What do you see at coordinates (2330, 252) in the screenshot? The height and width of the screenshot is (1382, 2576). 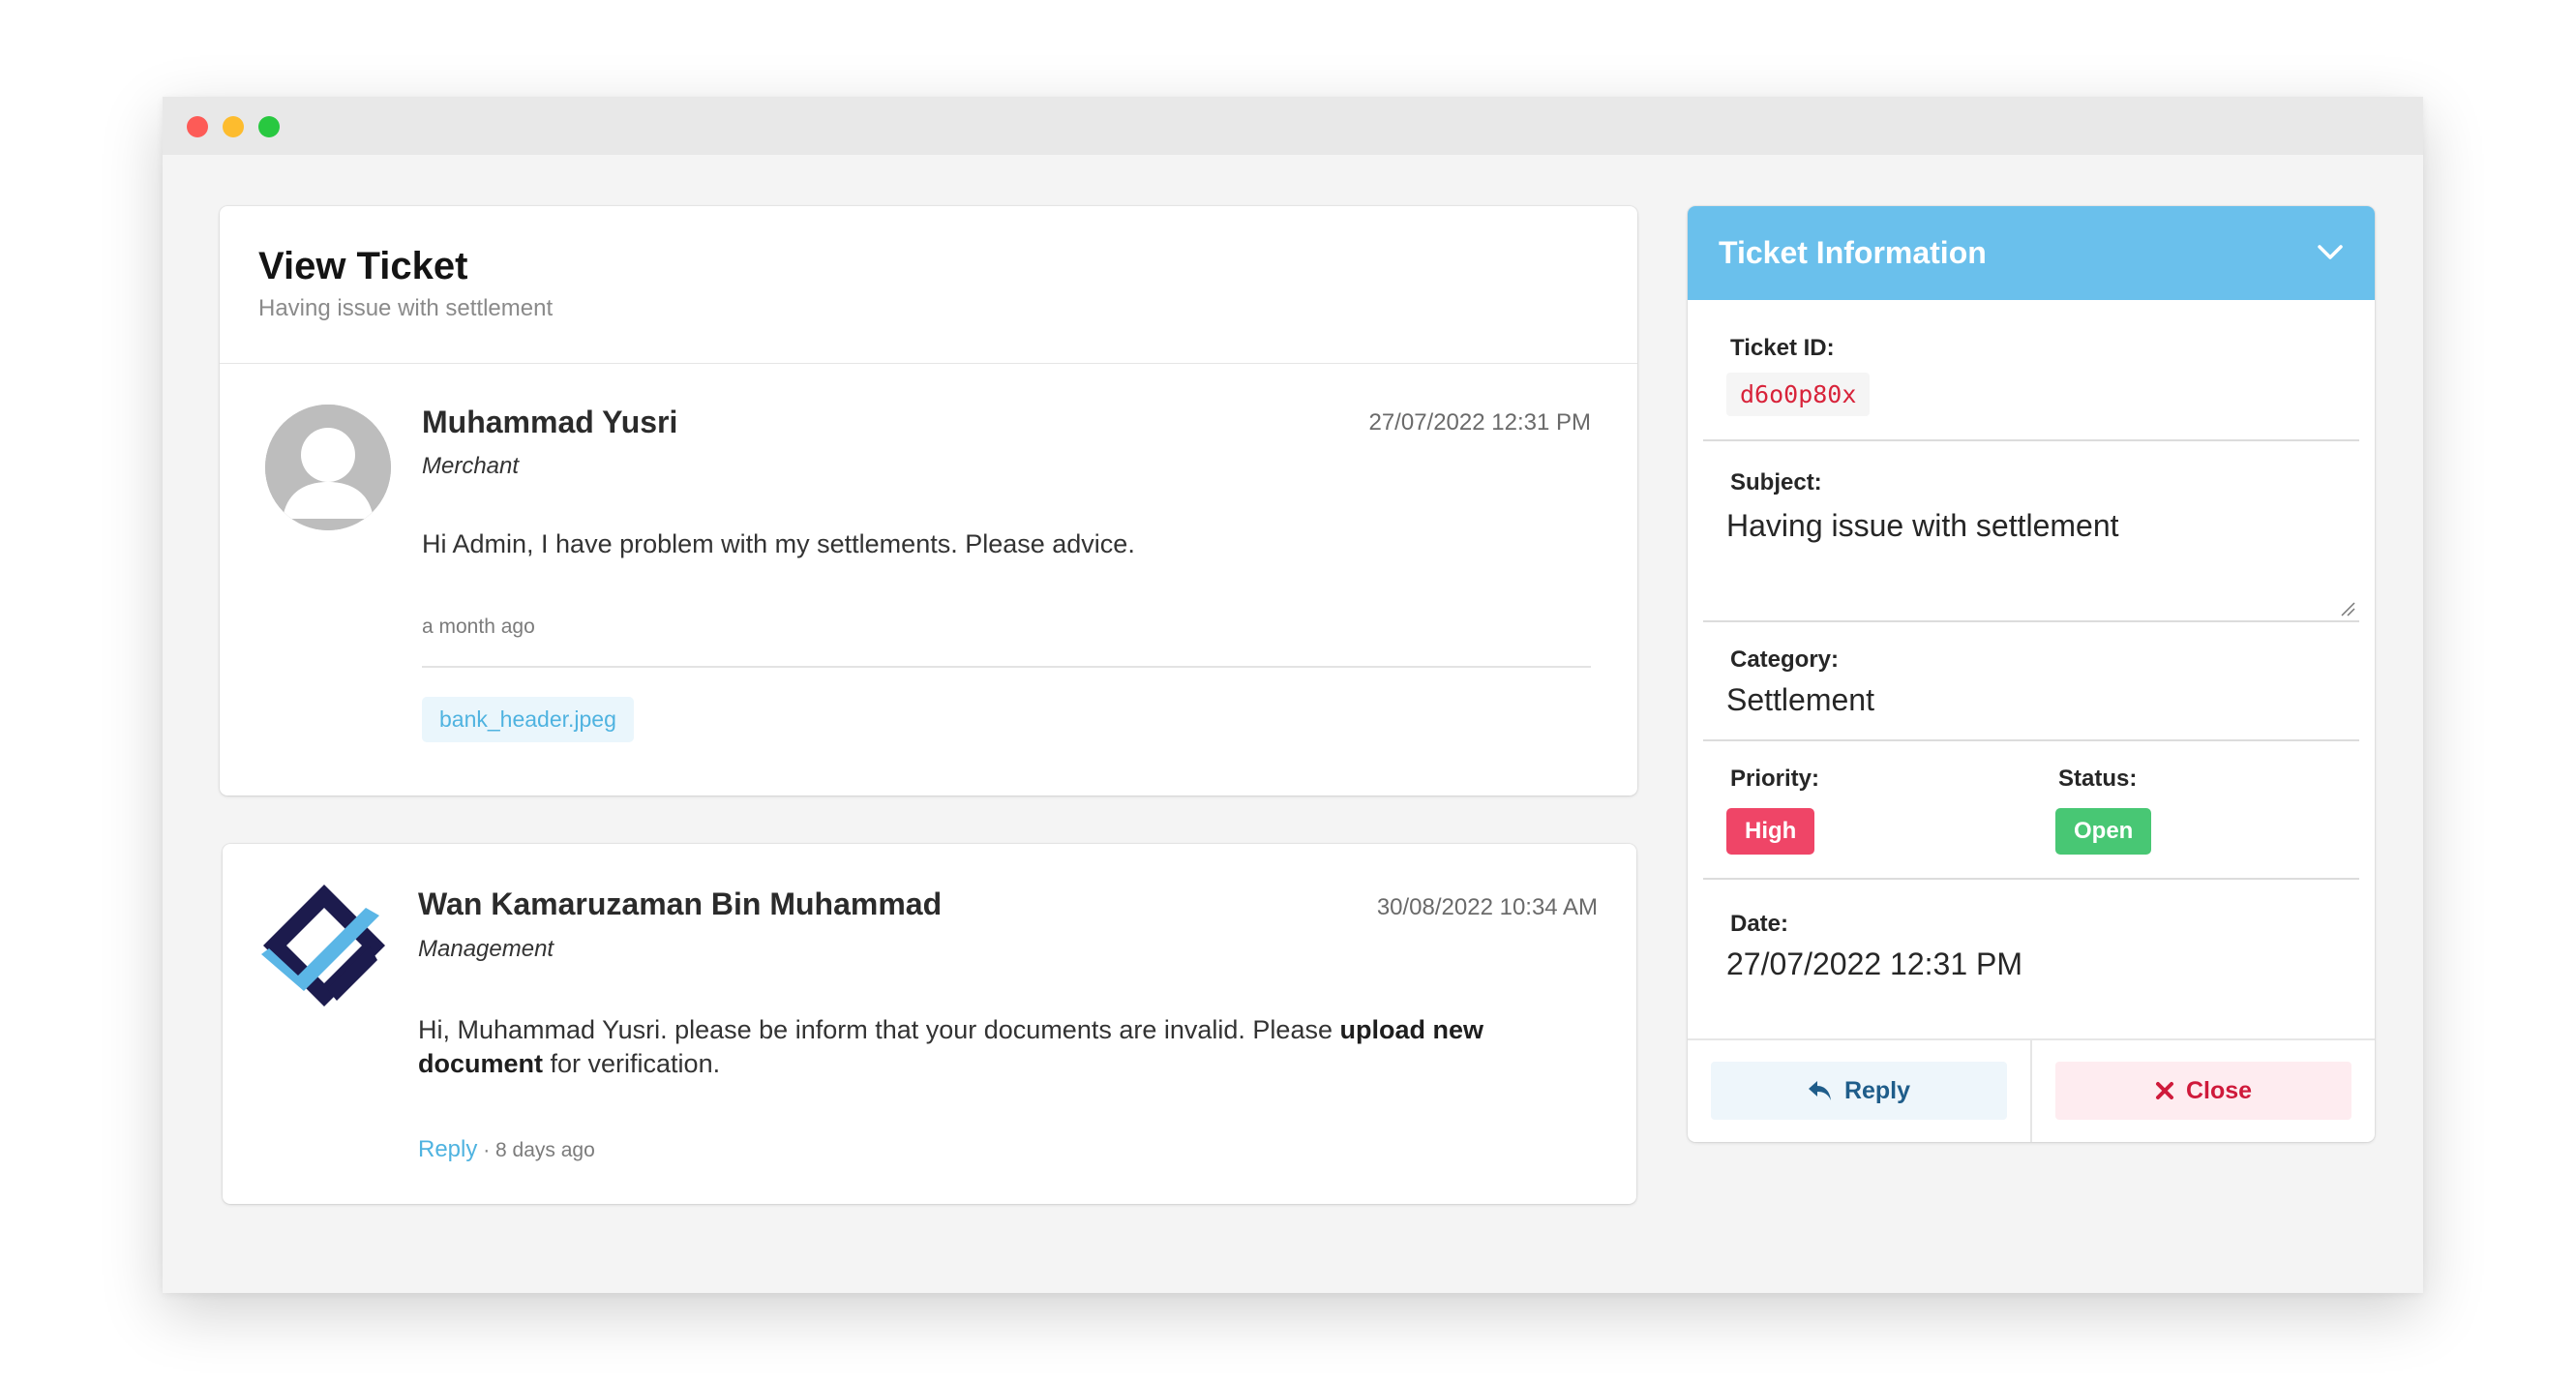 I see `chevron-down-icon` at bounding box center [2330, 252].